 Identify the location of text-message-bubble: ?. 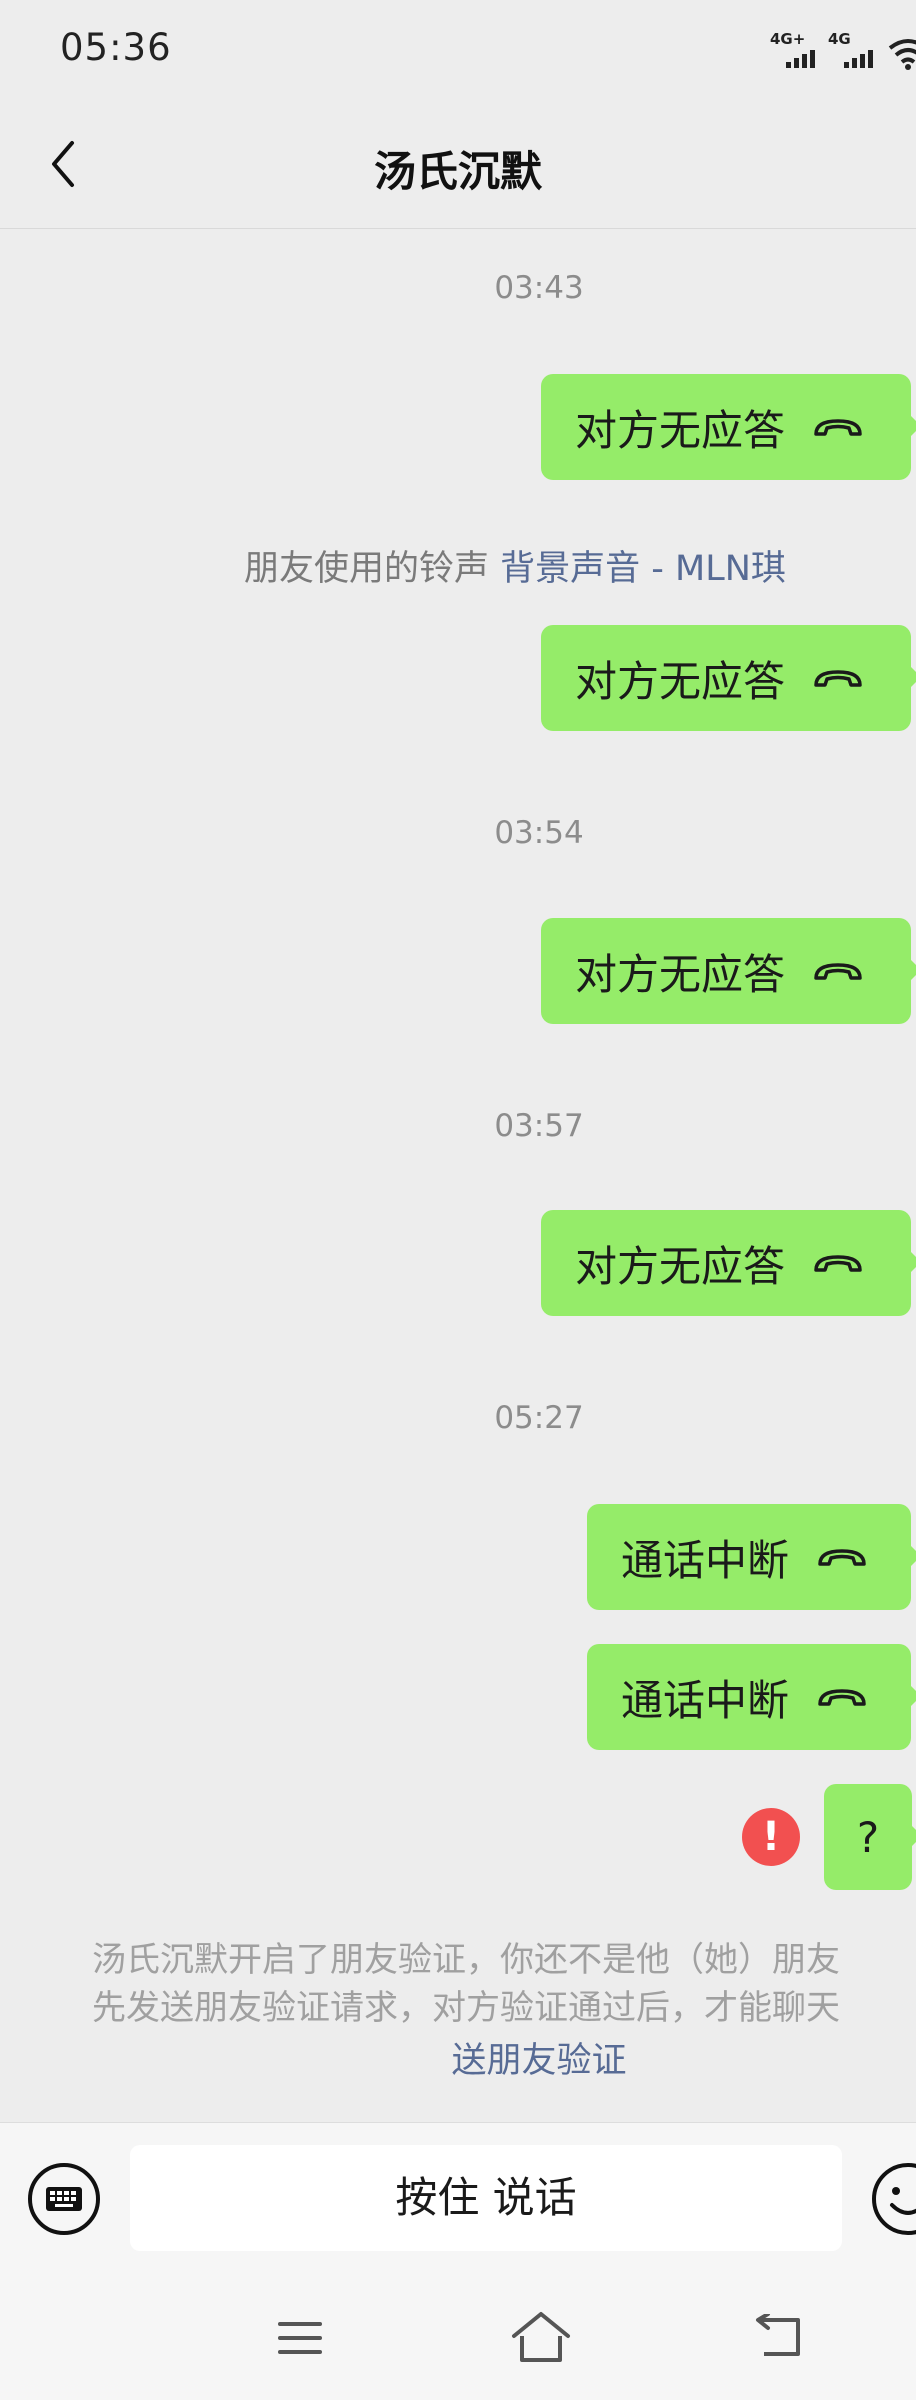
(870, 1837).